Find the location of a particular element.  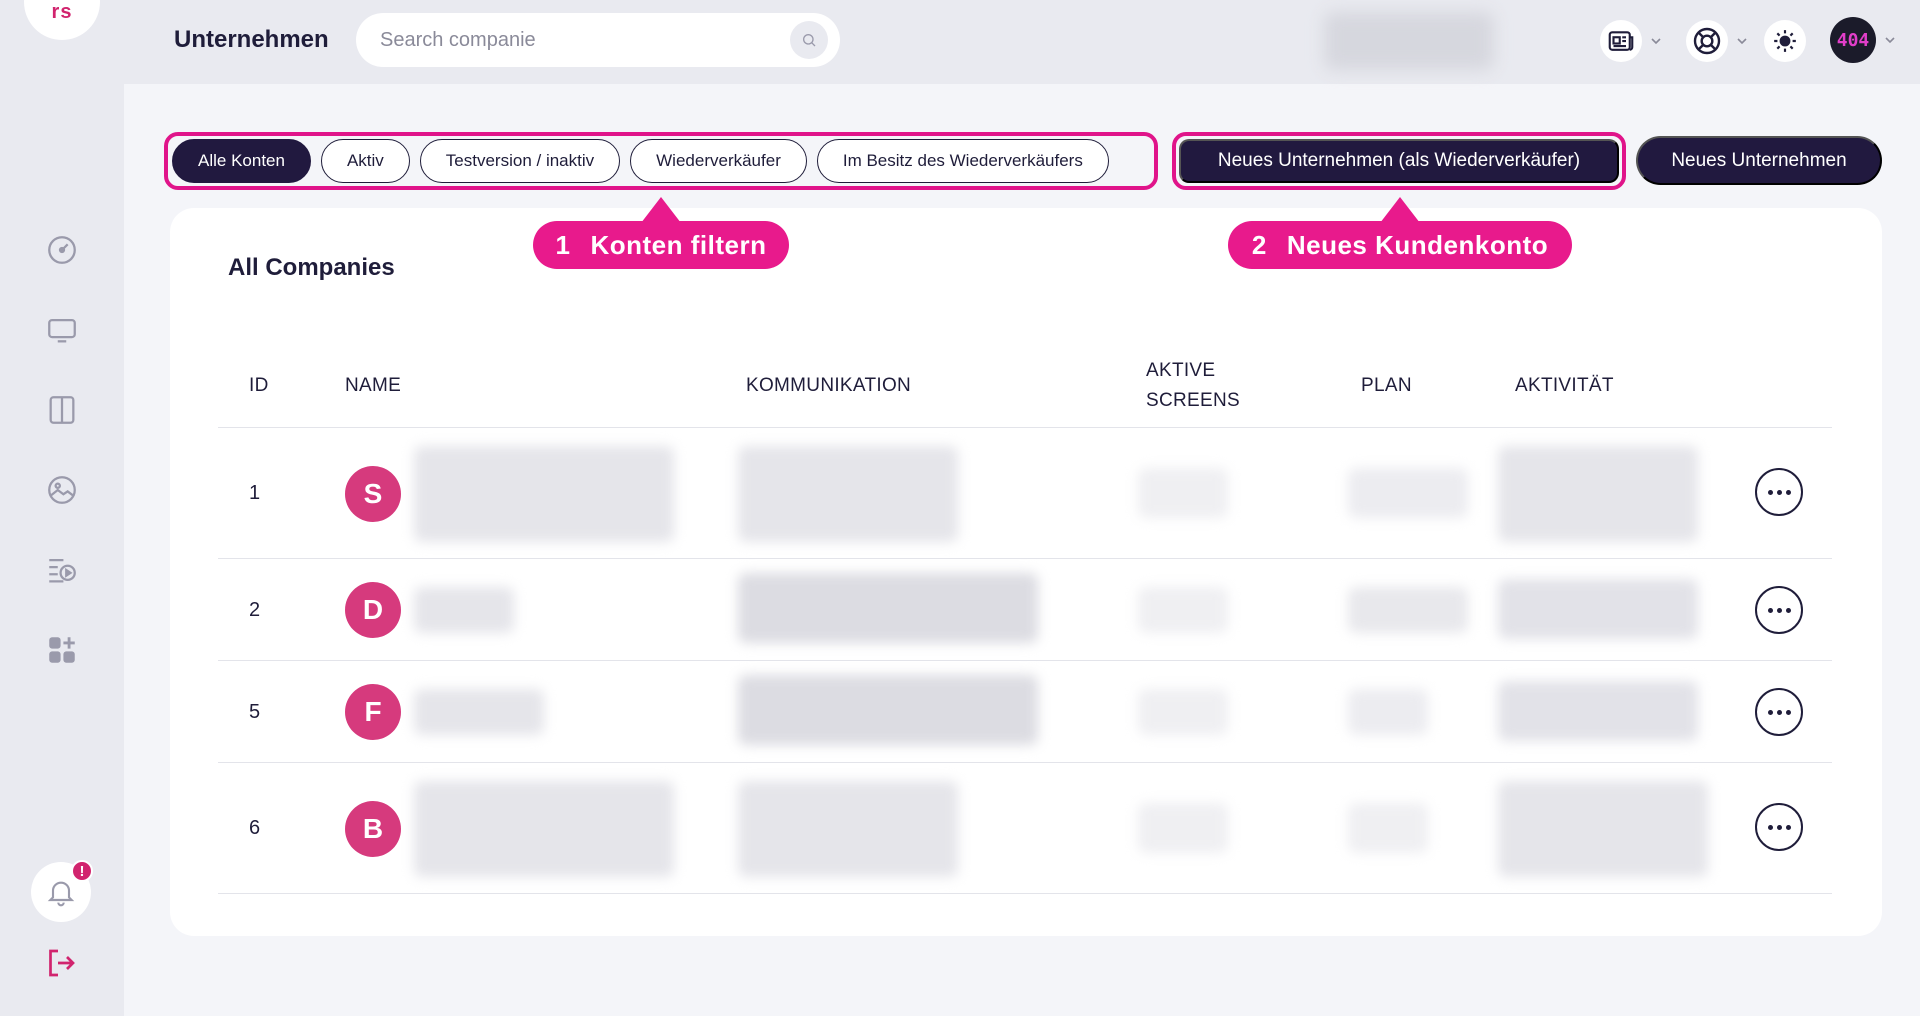

sun-icon is located at coordinates (1785, 41).